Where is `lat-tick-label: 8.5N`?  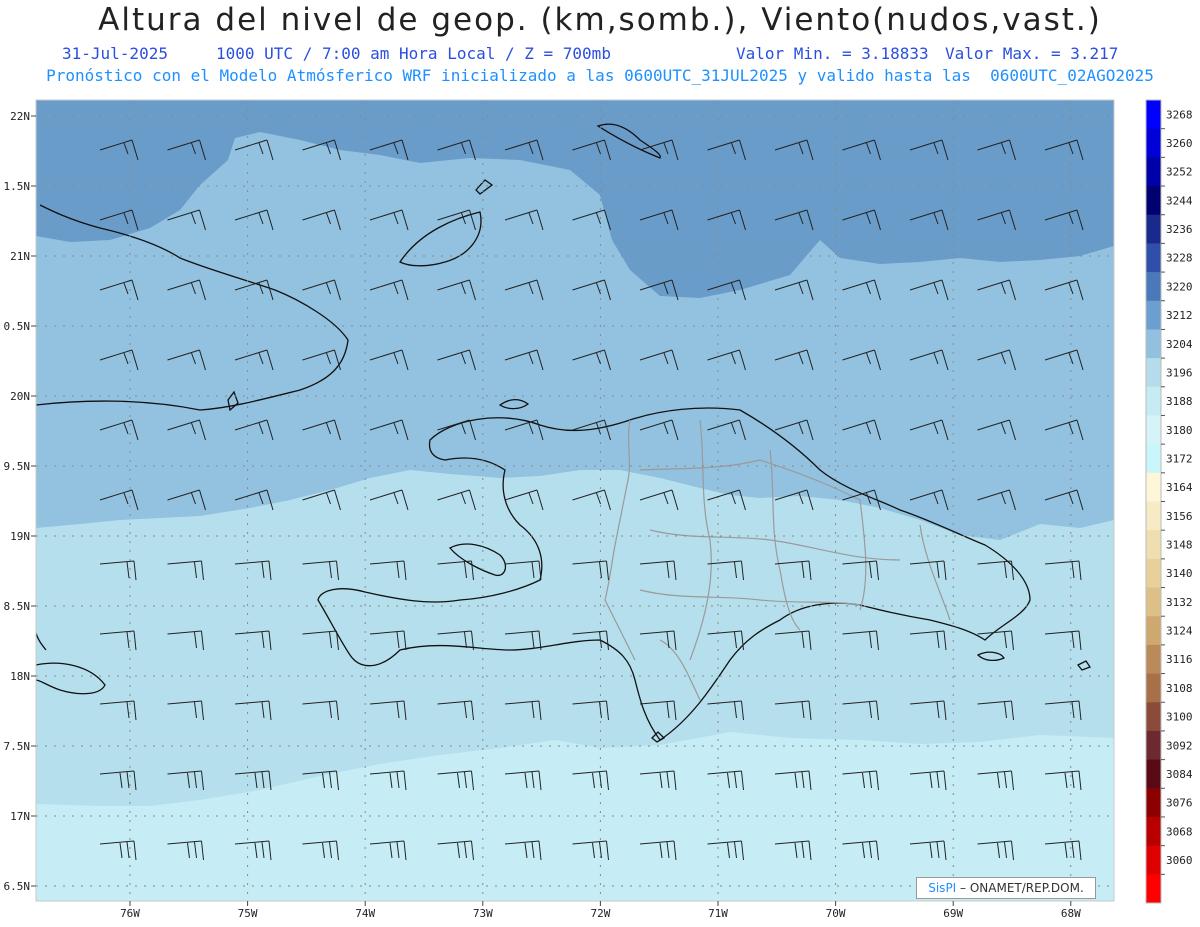 lat-tick-label: 8.5N is located at coordinates (17, 606).